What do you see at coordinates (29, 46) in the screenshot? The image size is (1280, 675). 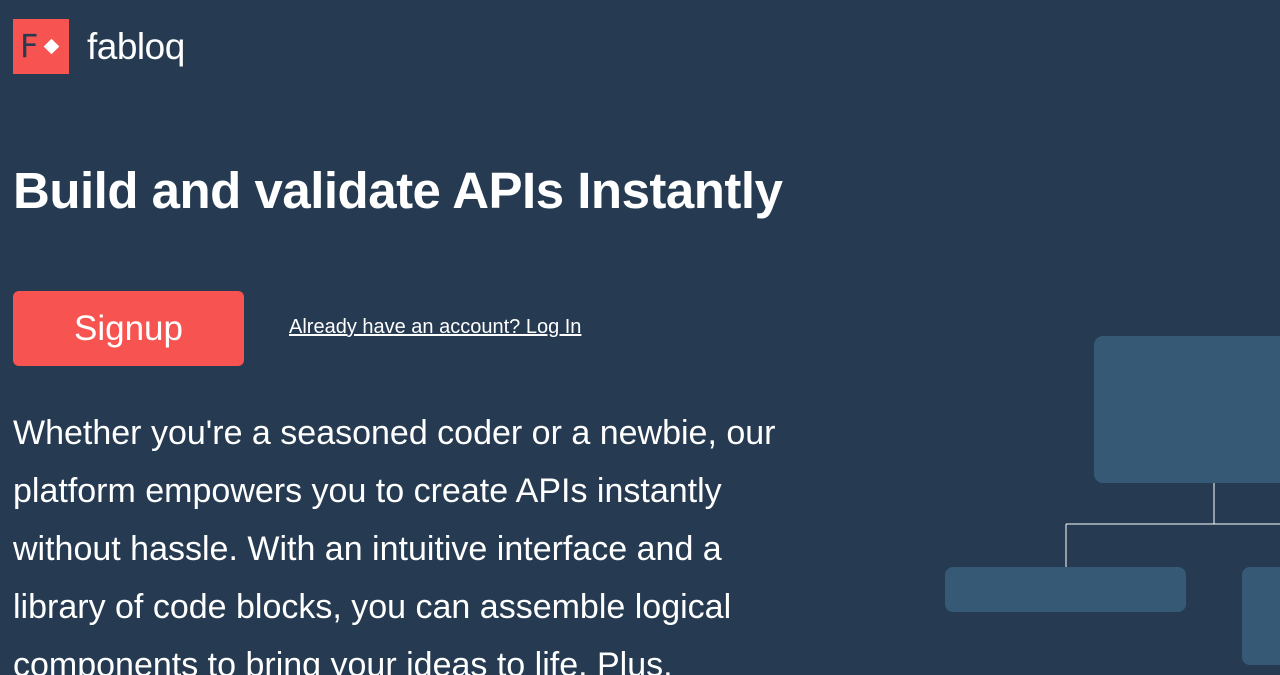 I see `logo-mark-letter: F` at bounding box center [29, 46].